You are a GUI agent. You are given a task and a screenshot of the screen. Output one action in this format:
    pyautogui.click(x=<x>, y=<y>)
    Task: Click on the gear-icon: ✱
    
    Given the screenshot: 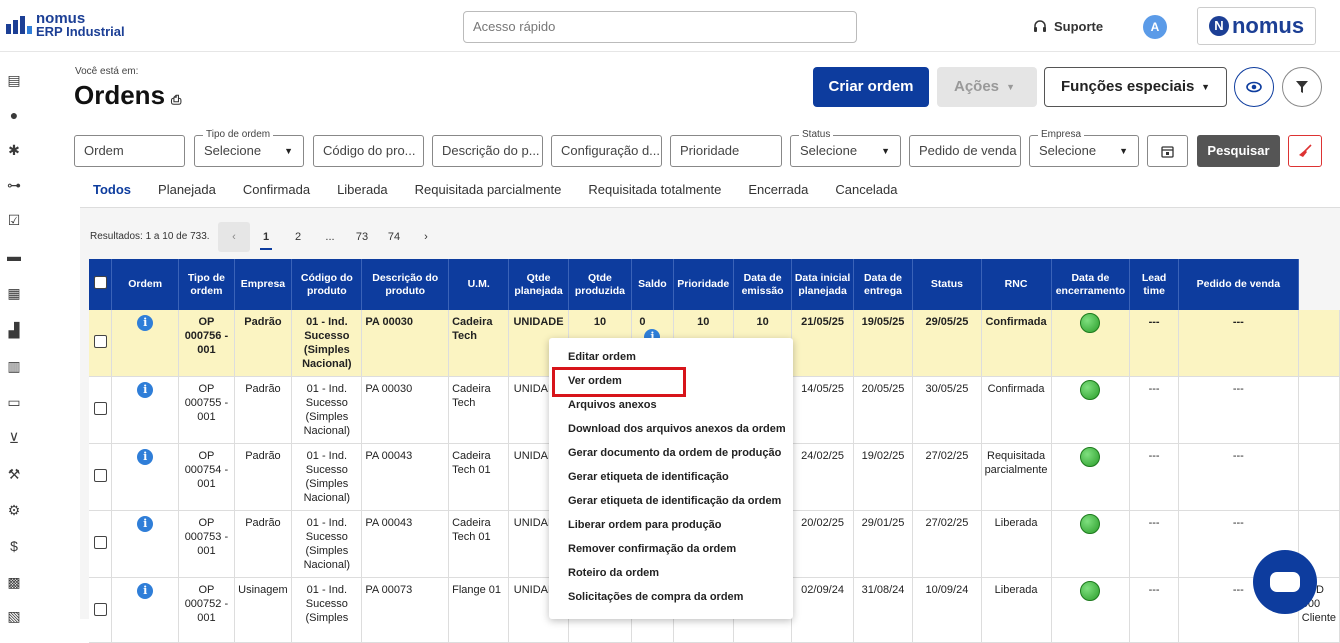 What is the action you would take?
    pyautogui.click(x=14, y=150)
    